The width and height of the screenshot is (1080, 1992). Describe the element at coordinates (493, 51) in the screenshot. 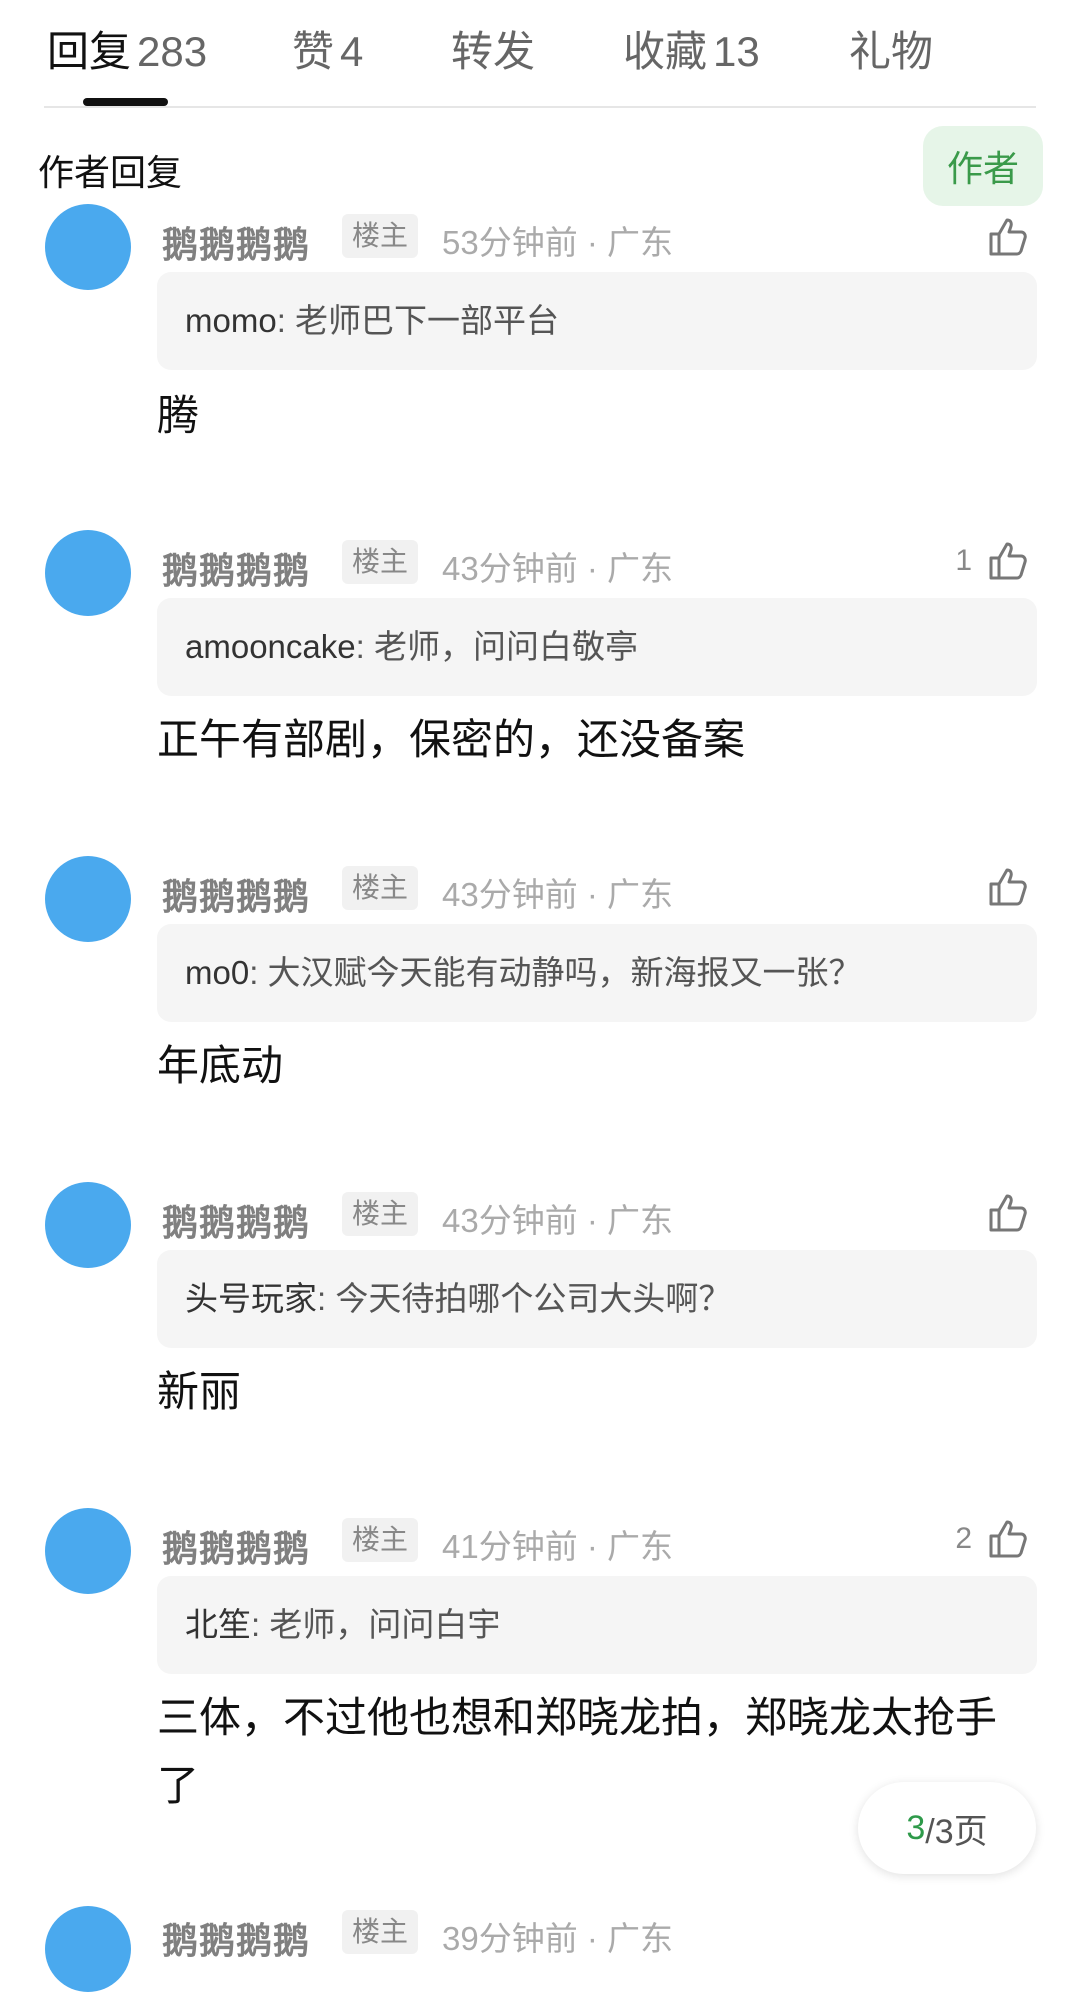

I see `tab-reposts-label: 转发` at that location.